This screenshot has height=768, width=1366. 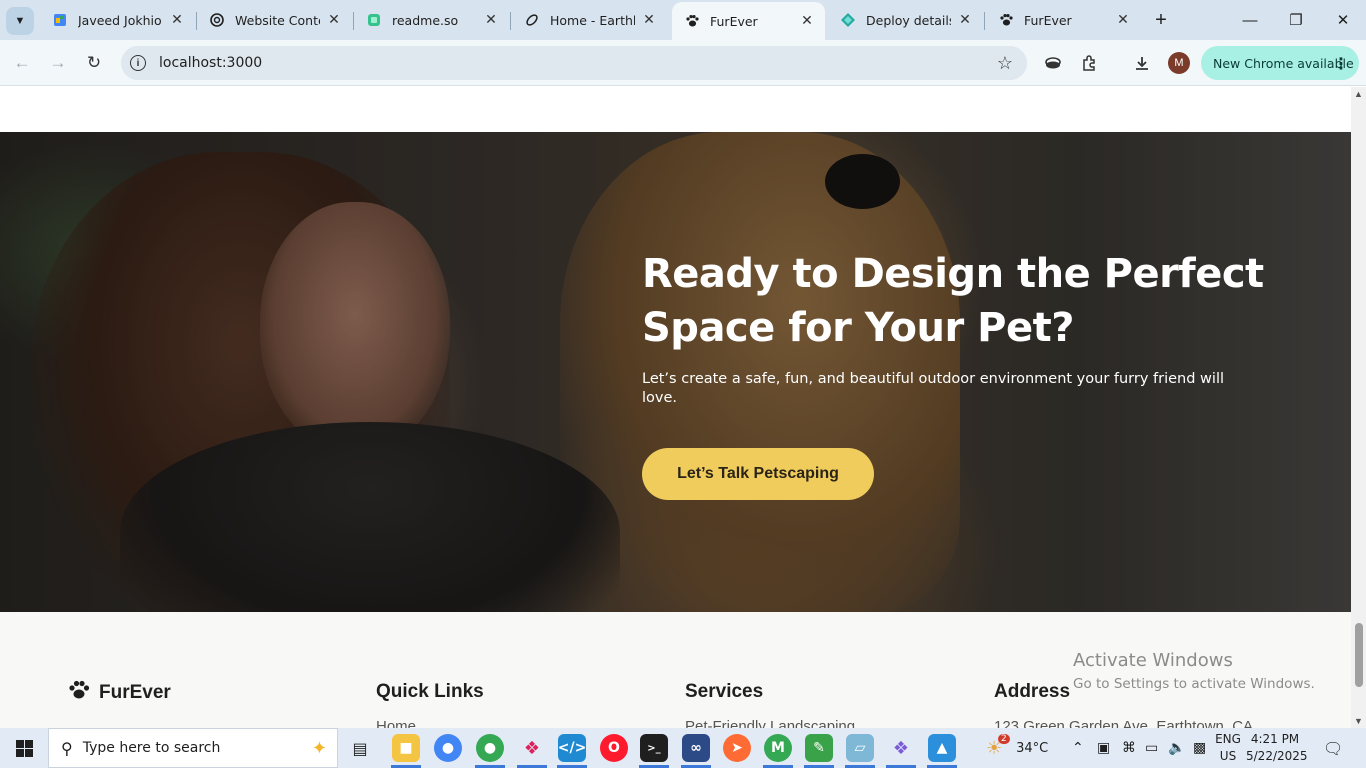 I want to click on close-window-button: ✕, so click(x=1343, y=20).